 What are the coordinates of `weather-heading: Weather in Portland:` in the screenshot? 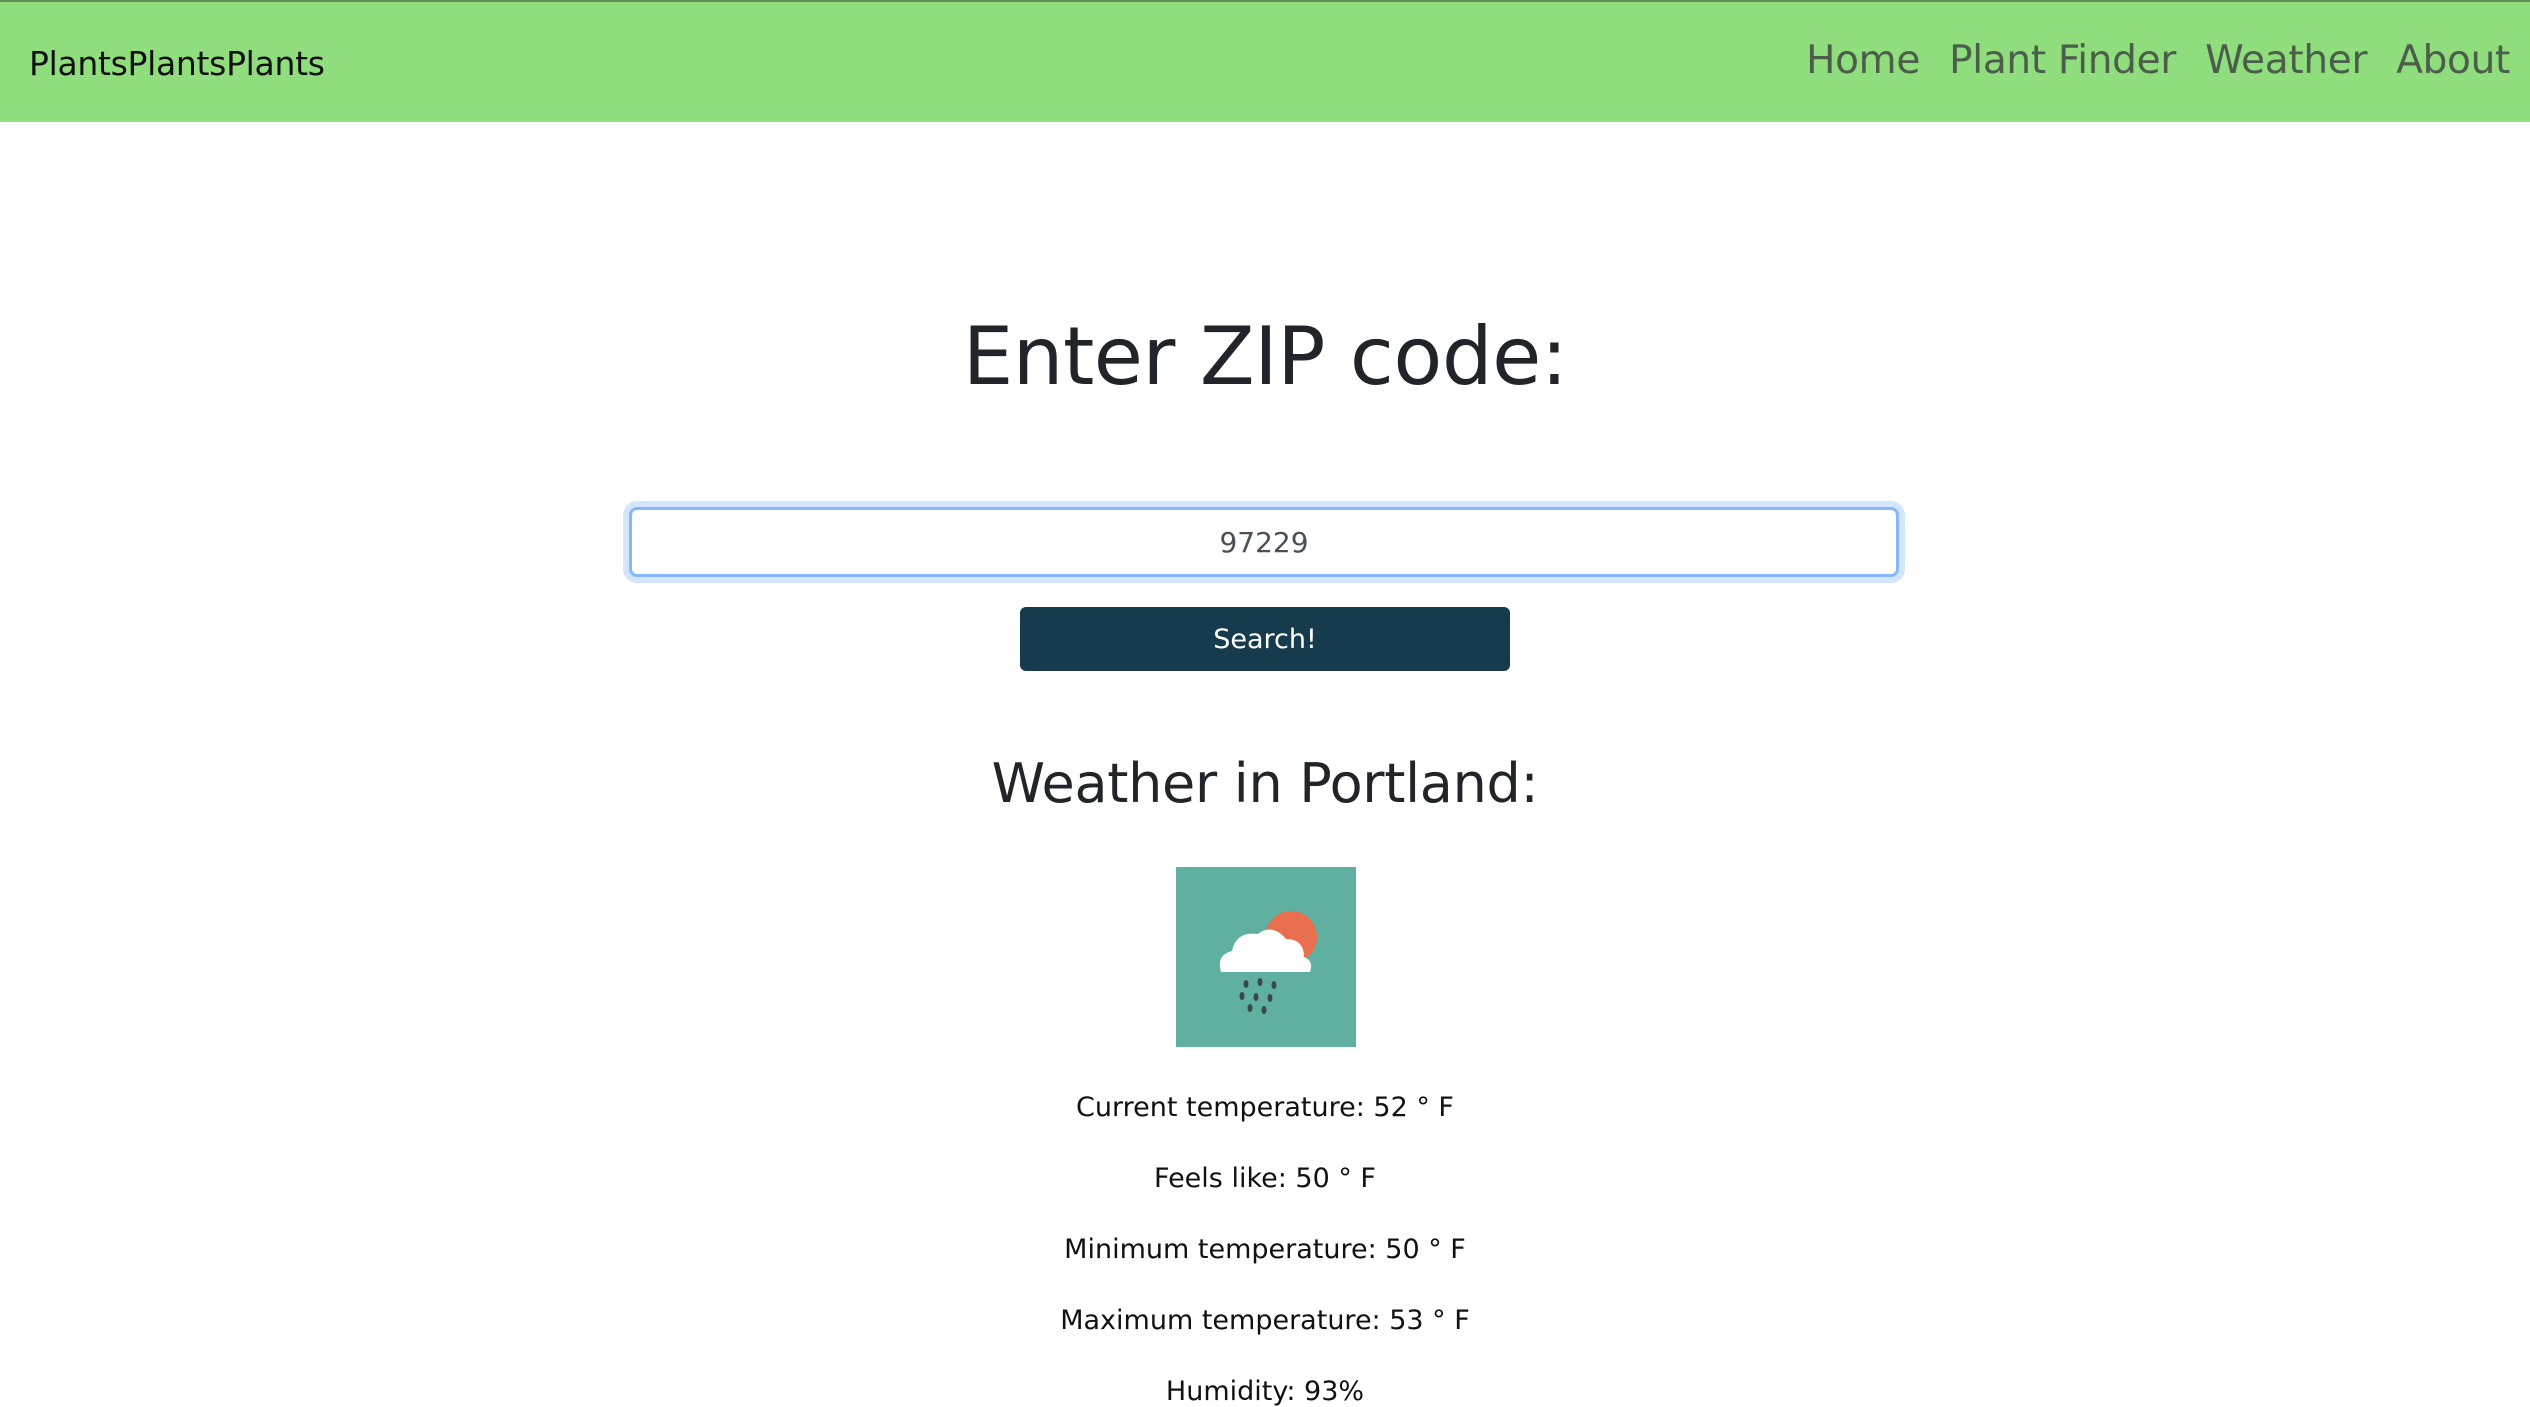 It's located at (1265, 783).